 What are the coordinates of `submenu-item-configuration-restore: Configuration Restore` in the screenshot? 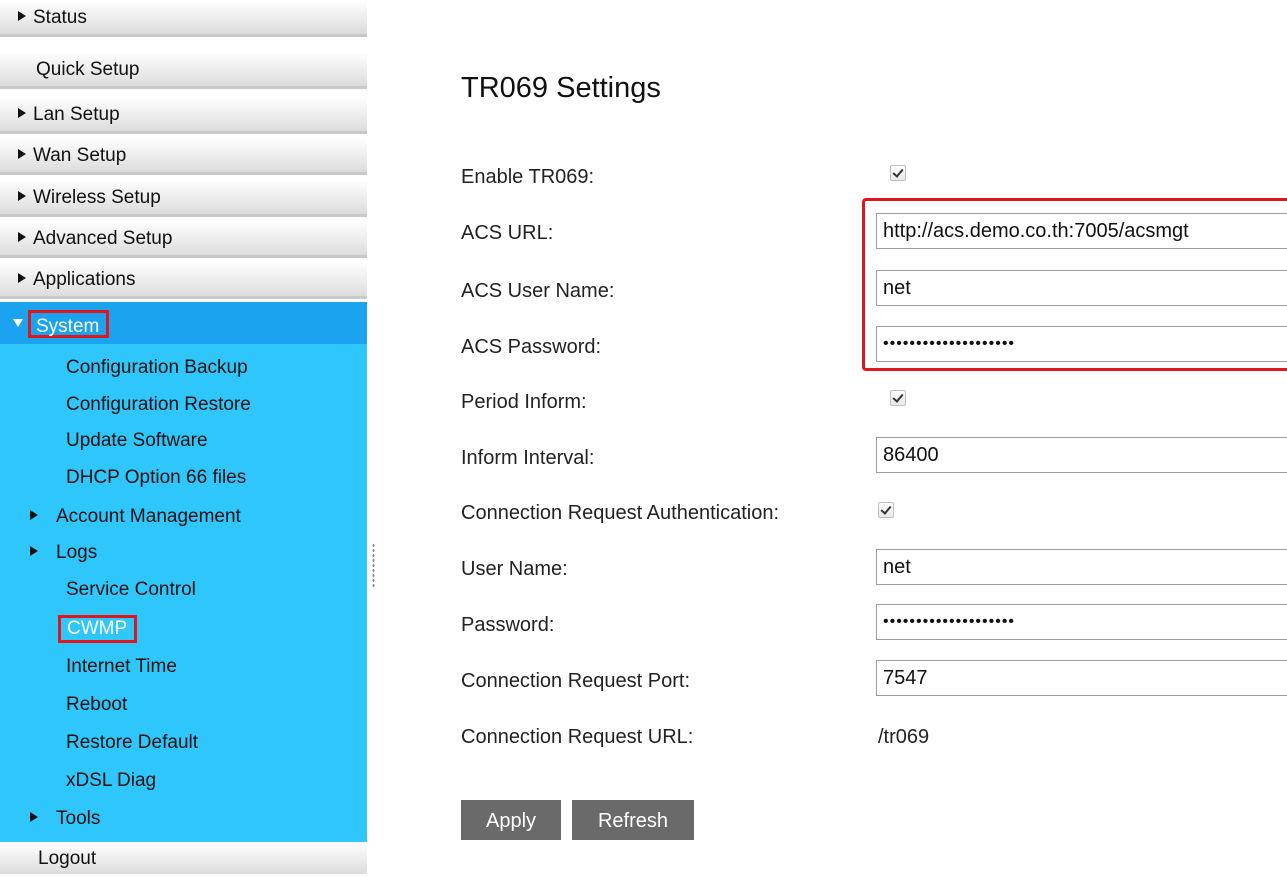 It's located at (183, 405).